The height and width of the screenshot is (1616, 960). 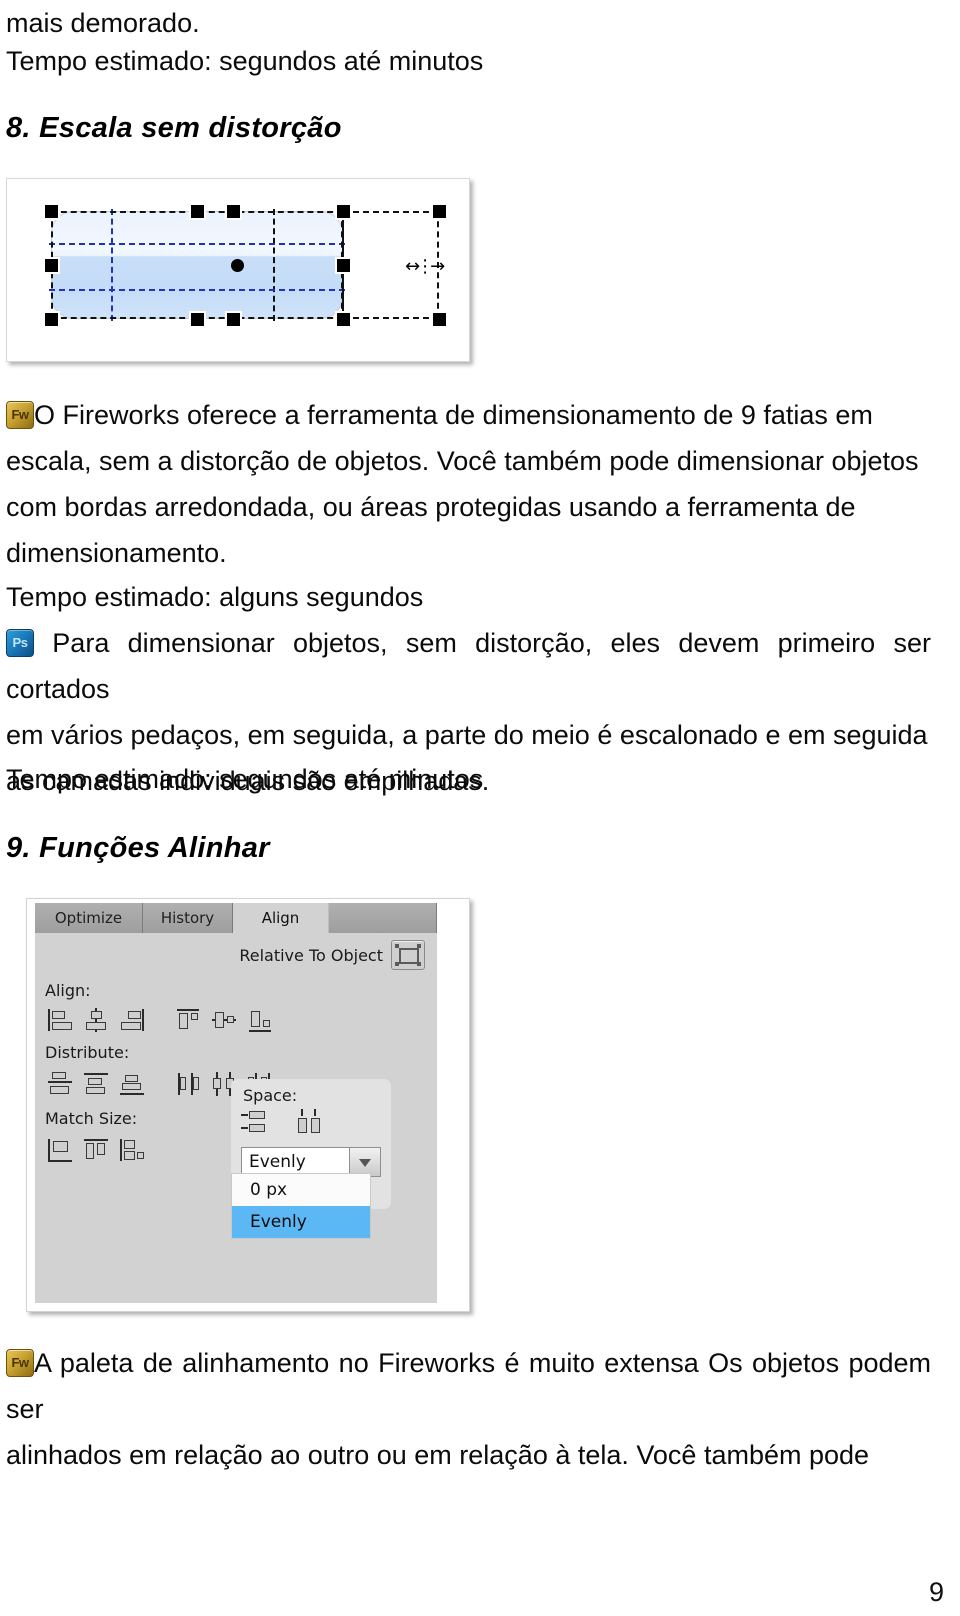 I want to click on heading-8: 8. Escala sem distorção, so click(x=174, y=128).